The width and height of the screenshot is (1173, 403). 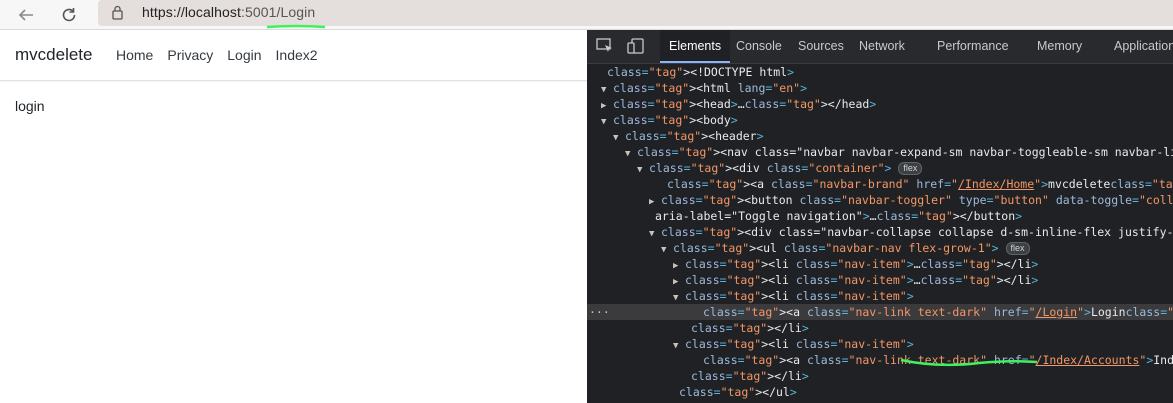 I want to click on nav-link-privacy: Privacy, so click(x=190, y=55).